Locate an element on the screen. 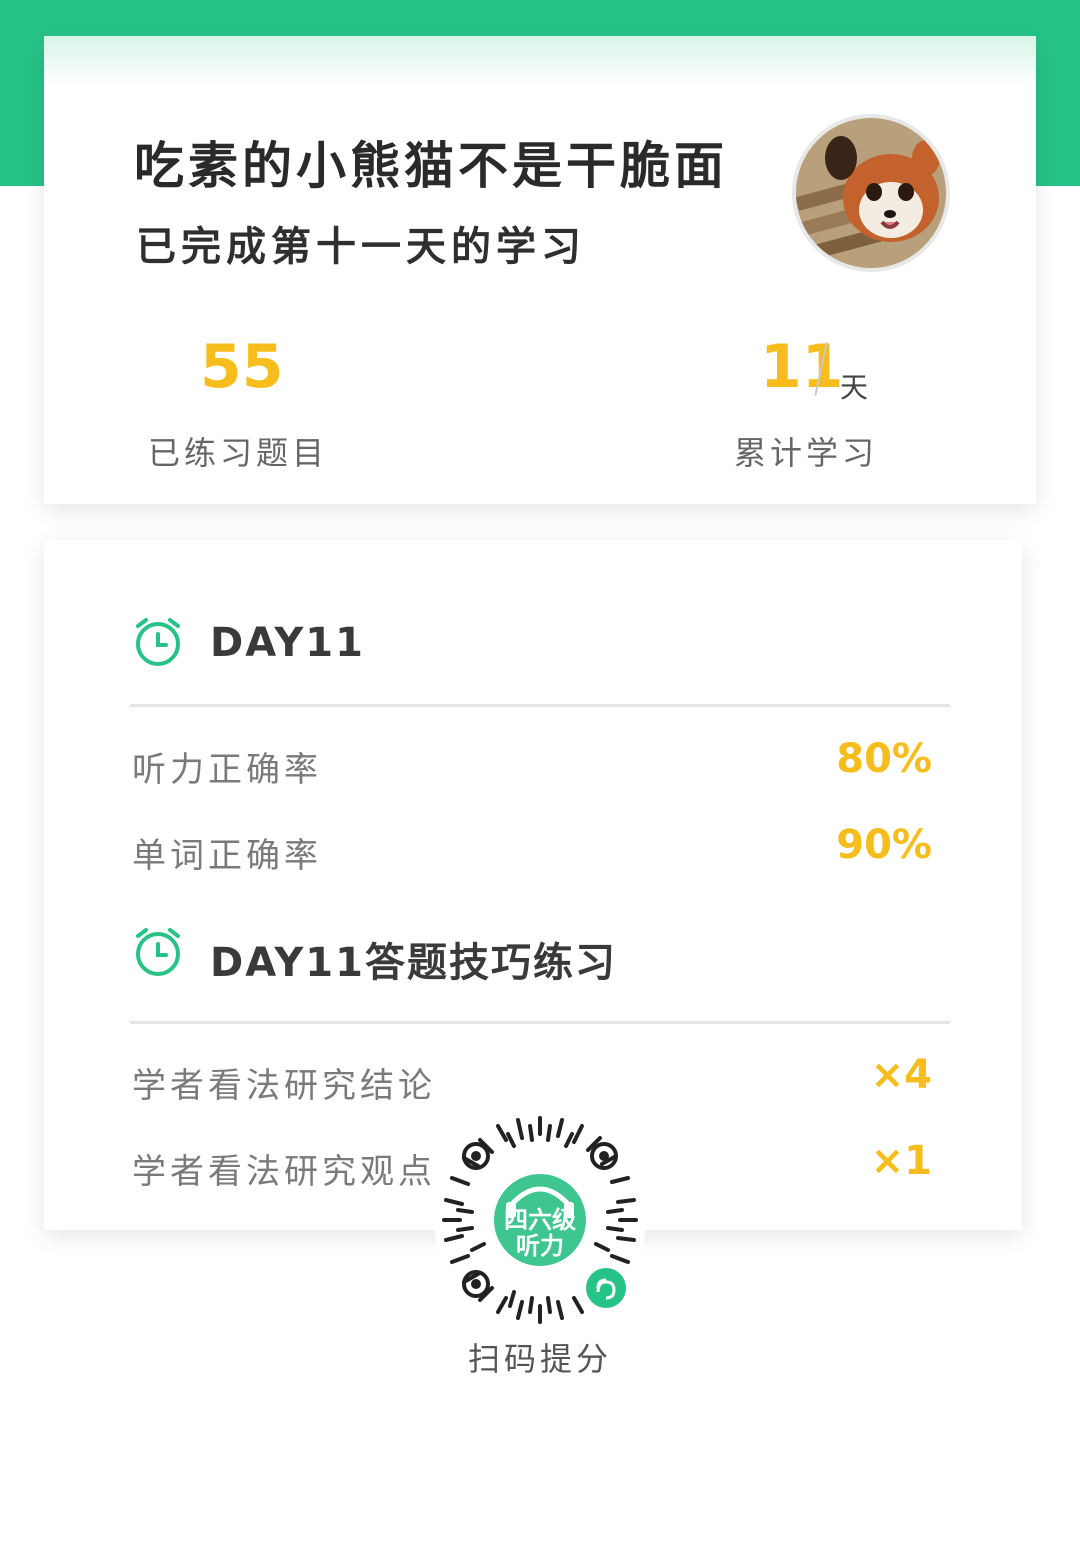  practiced-label: 已练习题目 is located at coordinates (238, 453).